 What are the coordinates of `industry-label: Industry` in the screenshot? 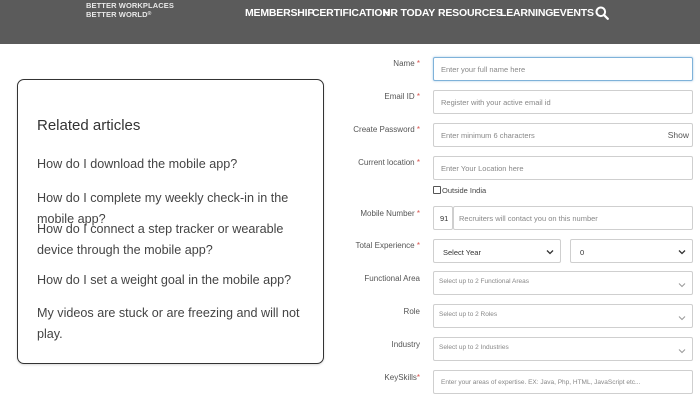 It's located at (405, 344).